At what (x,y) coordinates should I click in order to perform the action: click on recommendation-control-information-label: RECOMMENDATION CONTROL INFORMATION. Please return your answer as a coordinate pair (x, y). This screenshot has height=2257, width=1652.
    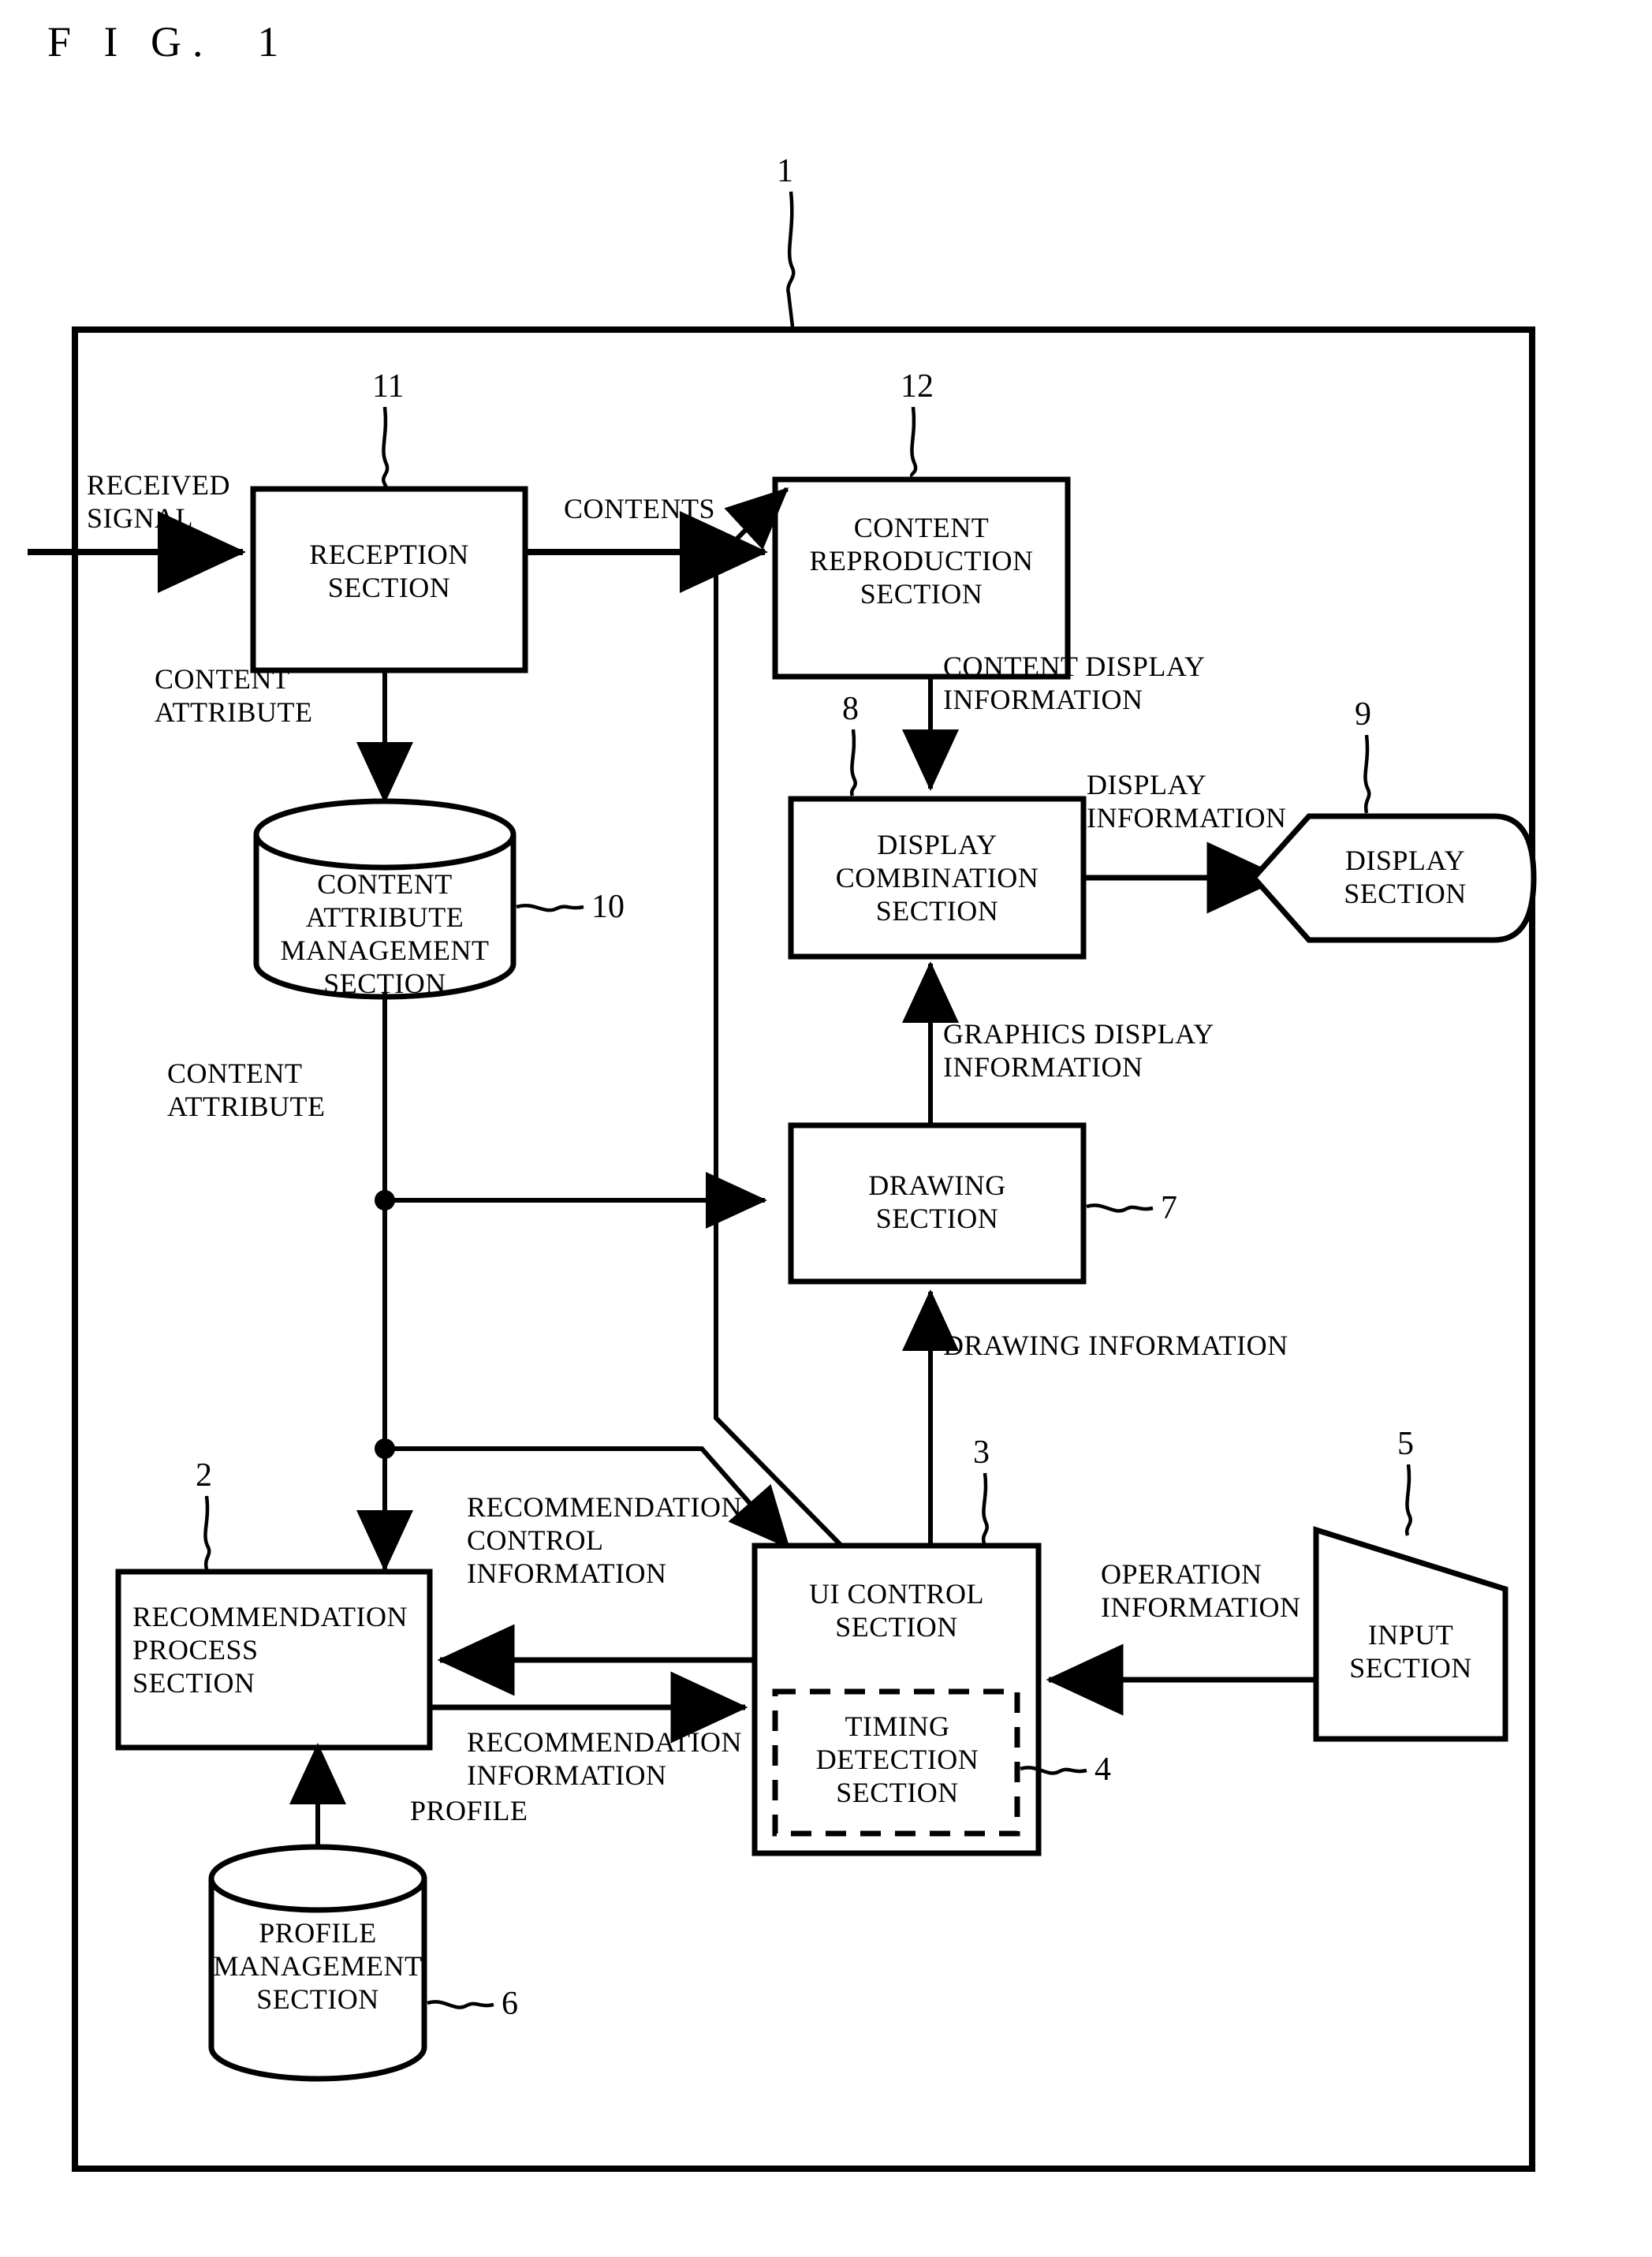
    Looking at the image, I should click on (604, 1540).